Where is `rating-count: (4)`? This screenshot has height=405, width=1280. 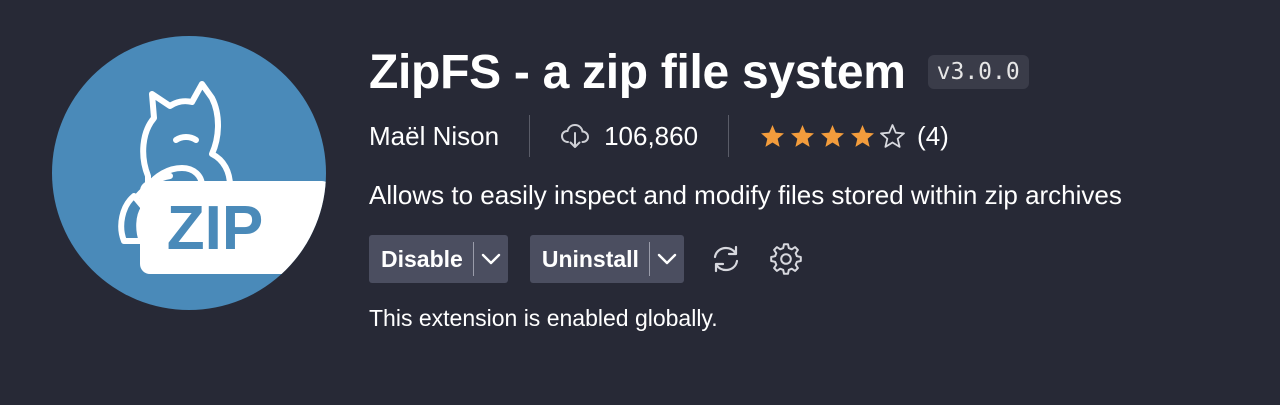 rating-count: (4) is located at coordinates (933, 135).